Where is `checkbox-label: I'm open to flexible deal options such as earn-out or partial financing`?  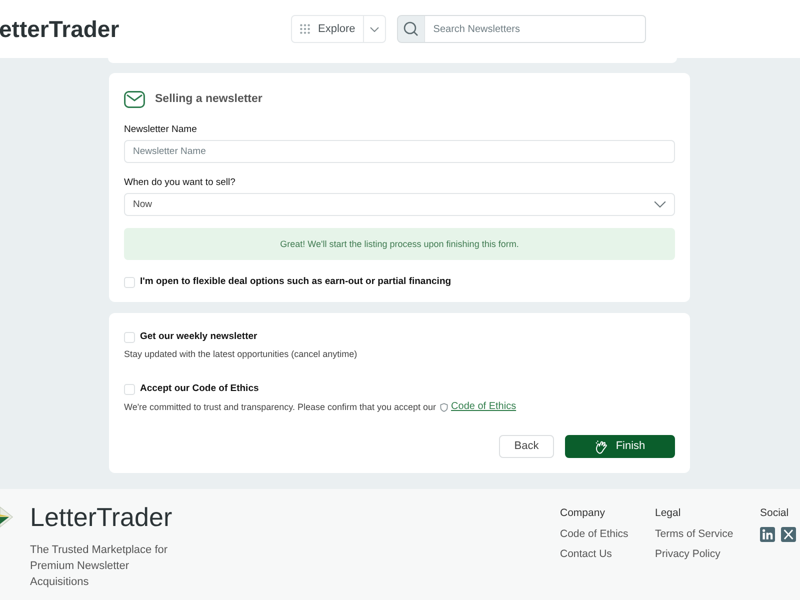 checkbox-label: I'm open to flexible deal options such as earn-out or partial financing is located at coordinates (296, 282).